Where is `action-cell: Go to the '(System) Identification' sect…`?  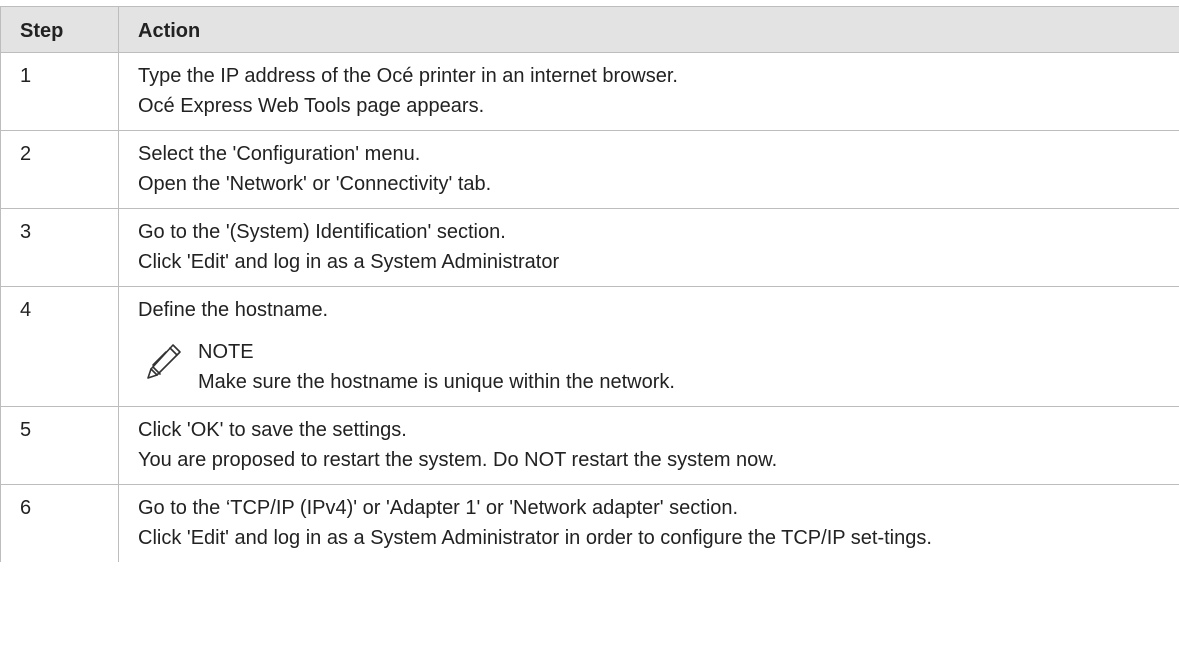 action-cell: Go to the '(System) Identification' sect… is located at coordinates (648, 247).